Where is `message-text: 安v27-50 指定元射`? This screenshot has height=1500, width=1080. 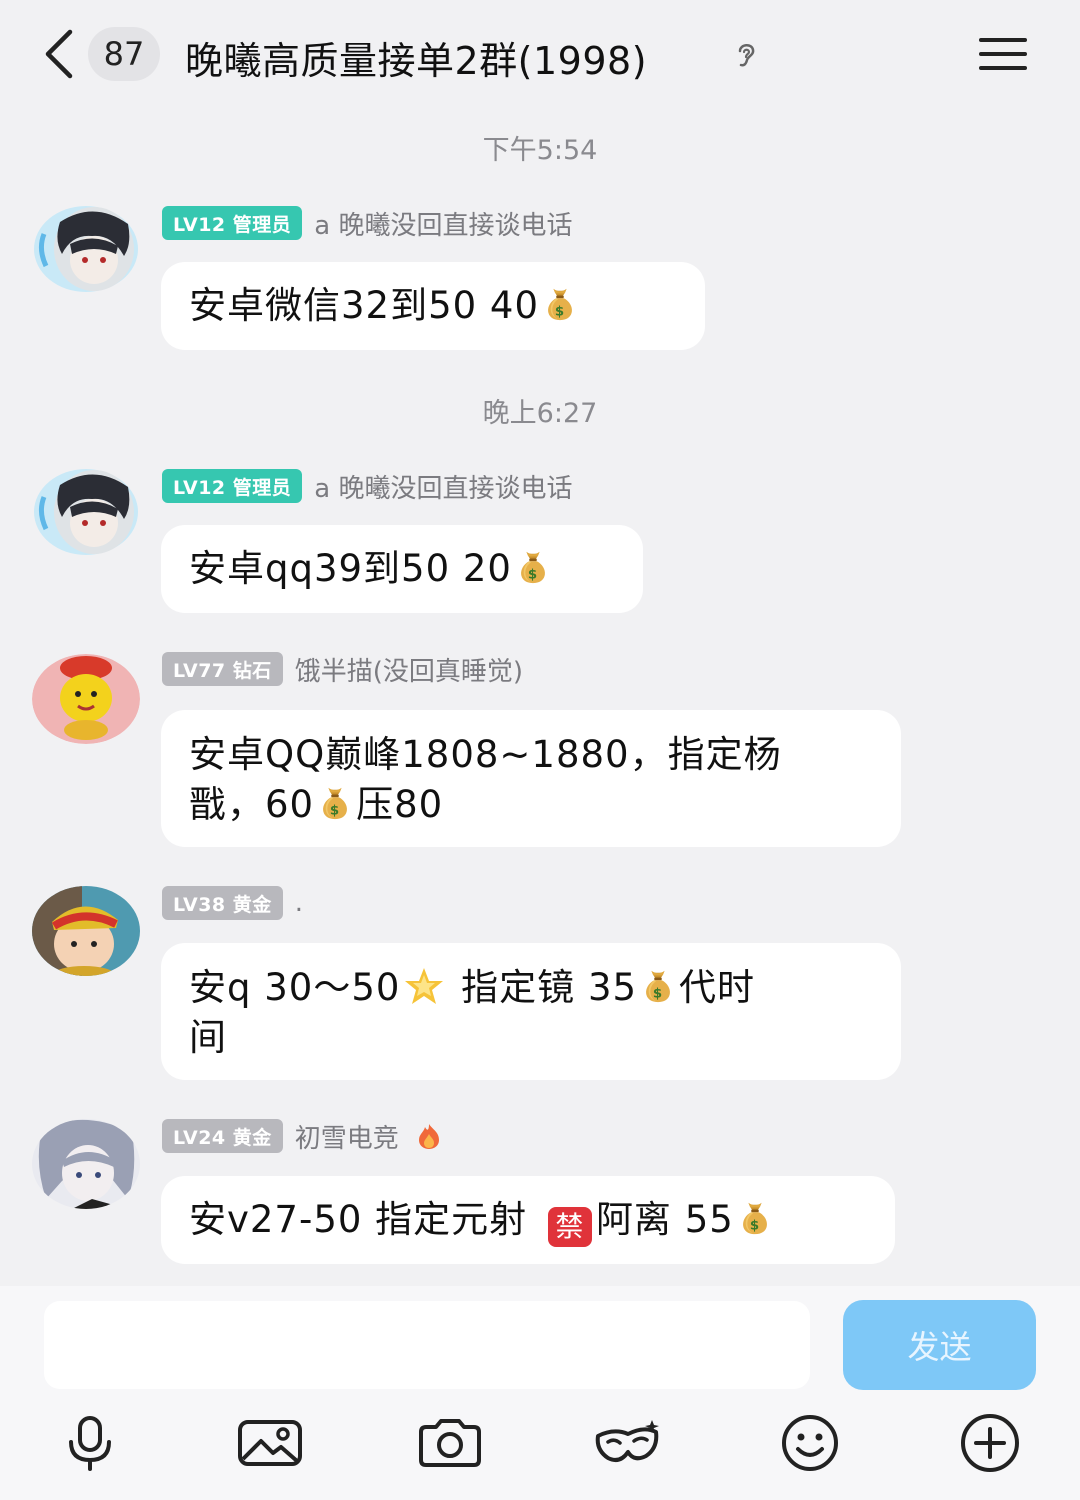
message-text: 安v27-50 指定元射 is located at coordinates (364, 1219).